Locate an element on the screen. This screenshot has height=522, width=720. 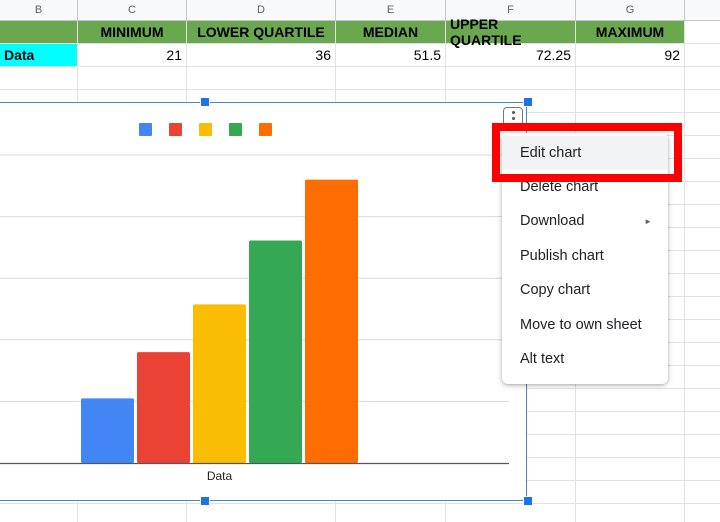
value-cell-minimum: 21 is located at coordinates (132, 55).